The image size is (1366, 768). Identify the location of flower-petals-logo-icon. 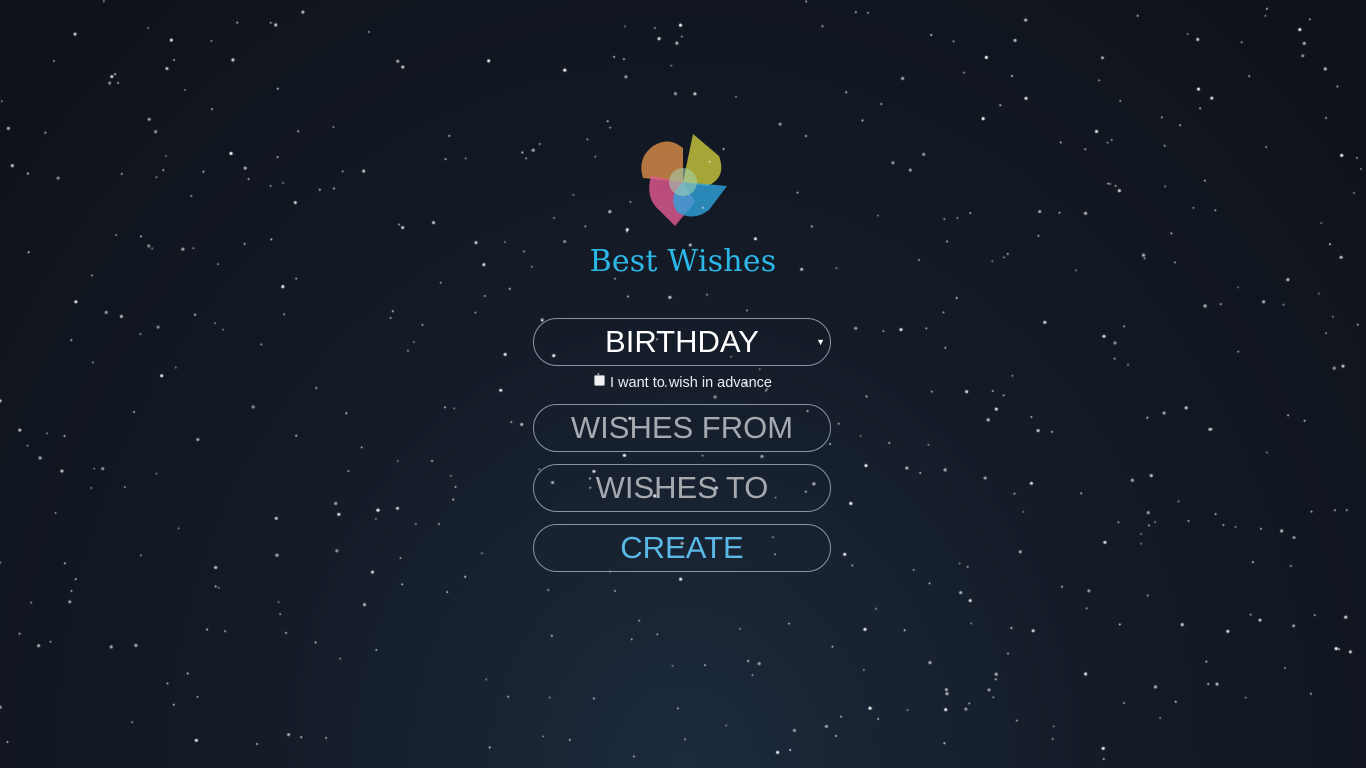
(684, 180).